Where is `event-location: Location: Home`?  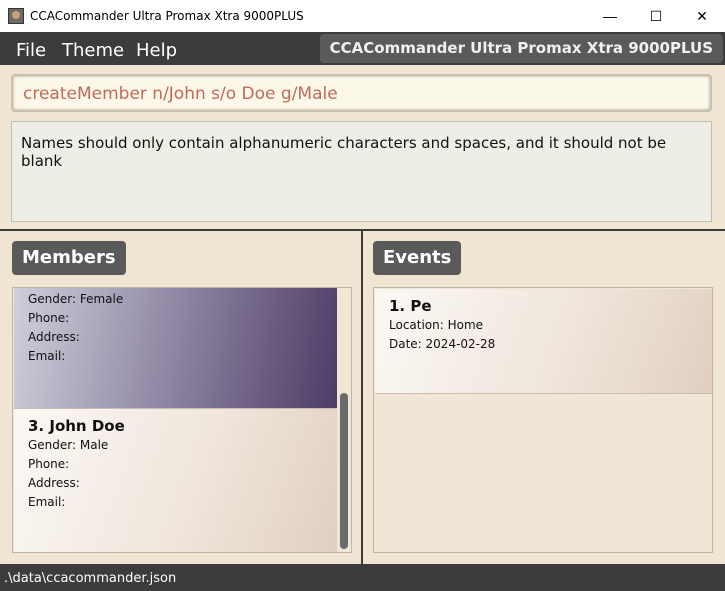
event-location: Location: Home is located at coordinates (436, 325).